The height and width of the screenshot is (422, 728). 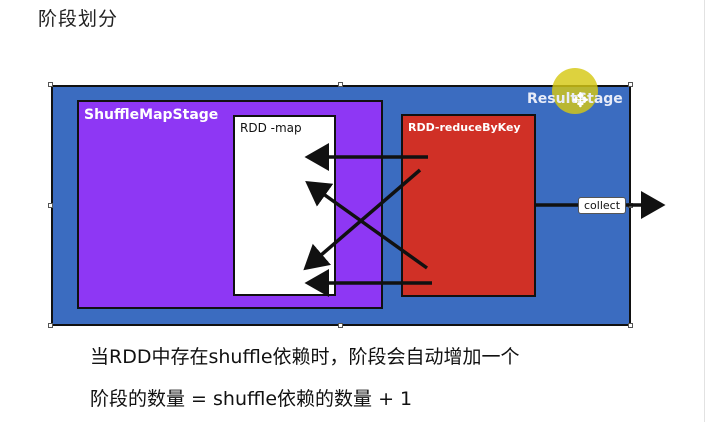 What do you see at coordinates (367, 225) in the screenshot?
I see `arrow-diagonal-up` at bounding box center [367, 225].